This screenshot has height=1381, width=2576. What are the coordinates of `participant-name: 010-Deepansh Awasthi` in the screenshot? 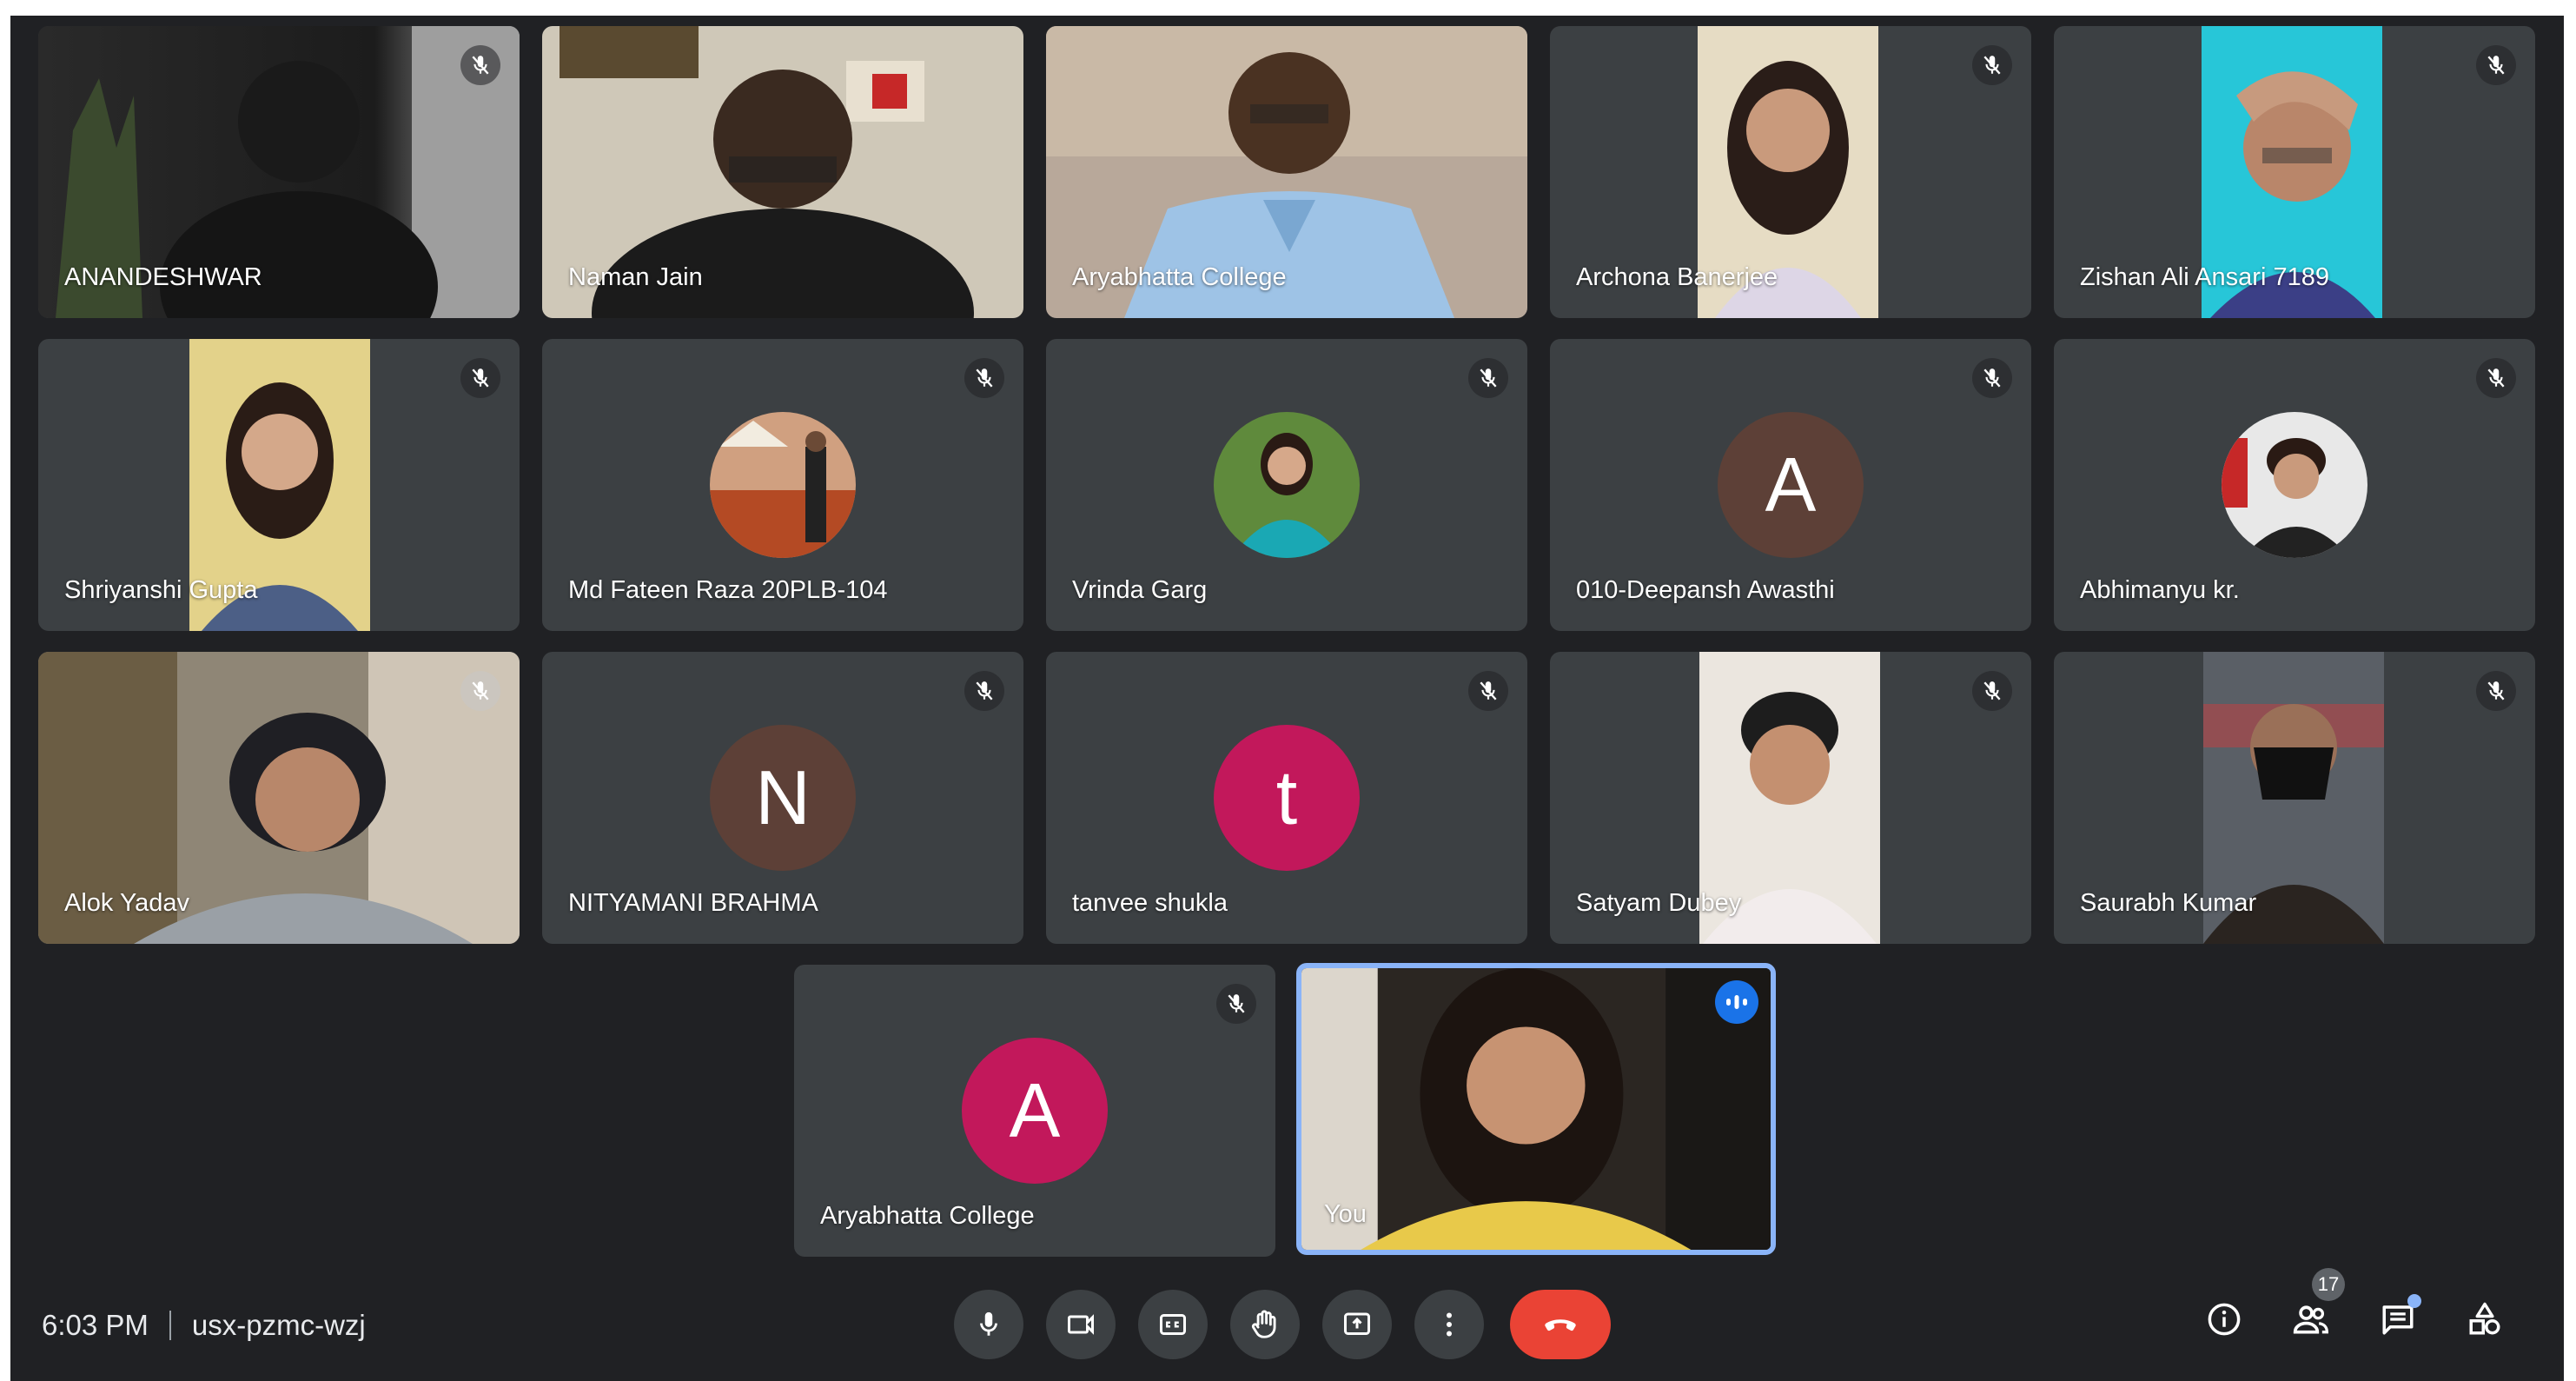 It's located at (1705, 590).